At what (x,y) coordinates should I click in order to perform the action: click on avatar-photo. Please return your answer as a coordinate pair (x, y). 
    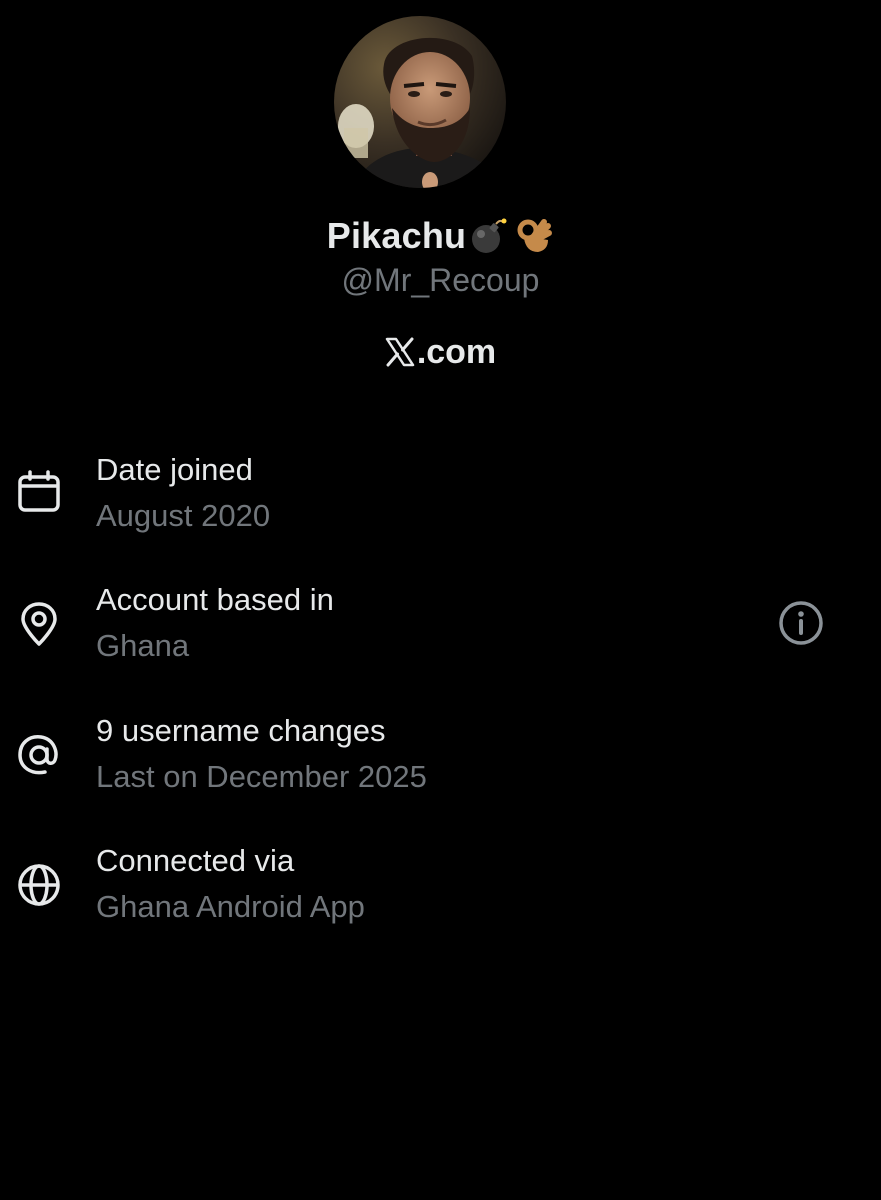
    Looking at the image, I should click on (420, 102).